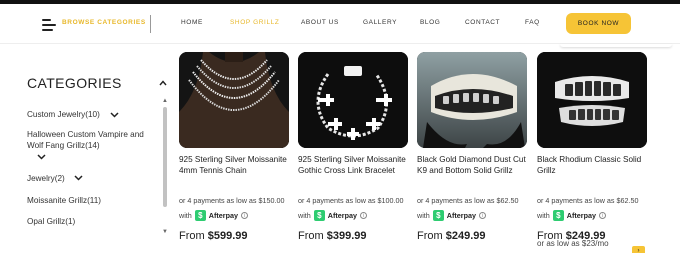  What do you see at coordinates (104, 22) in the screenshot?
I see `browse-categories-link: BROWSE CATEGORIES` at bounding box center [104, 22].